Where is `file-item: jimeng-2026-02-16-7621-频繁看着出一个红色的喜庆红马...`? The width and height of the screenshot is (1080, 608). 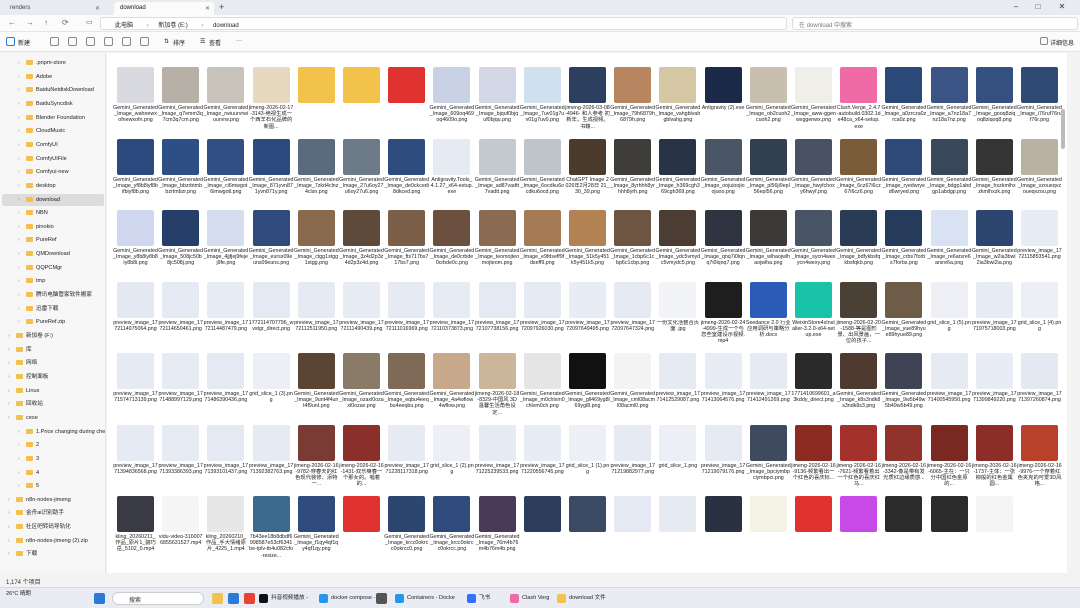 file-item: jimeng-2026-02-16-7621-频繁看着出一个红色的喜庆红马... is located at coordinates (858, 458).